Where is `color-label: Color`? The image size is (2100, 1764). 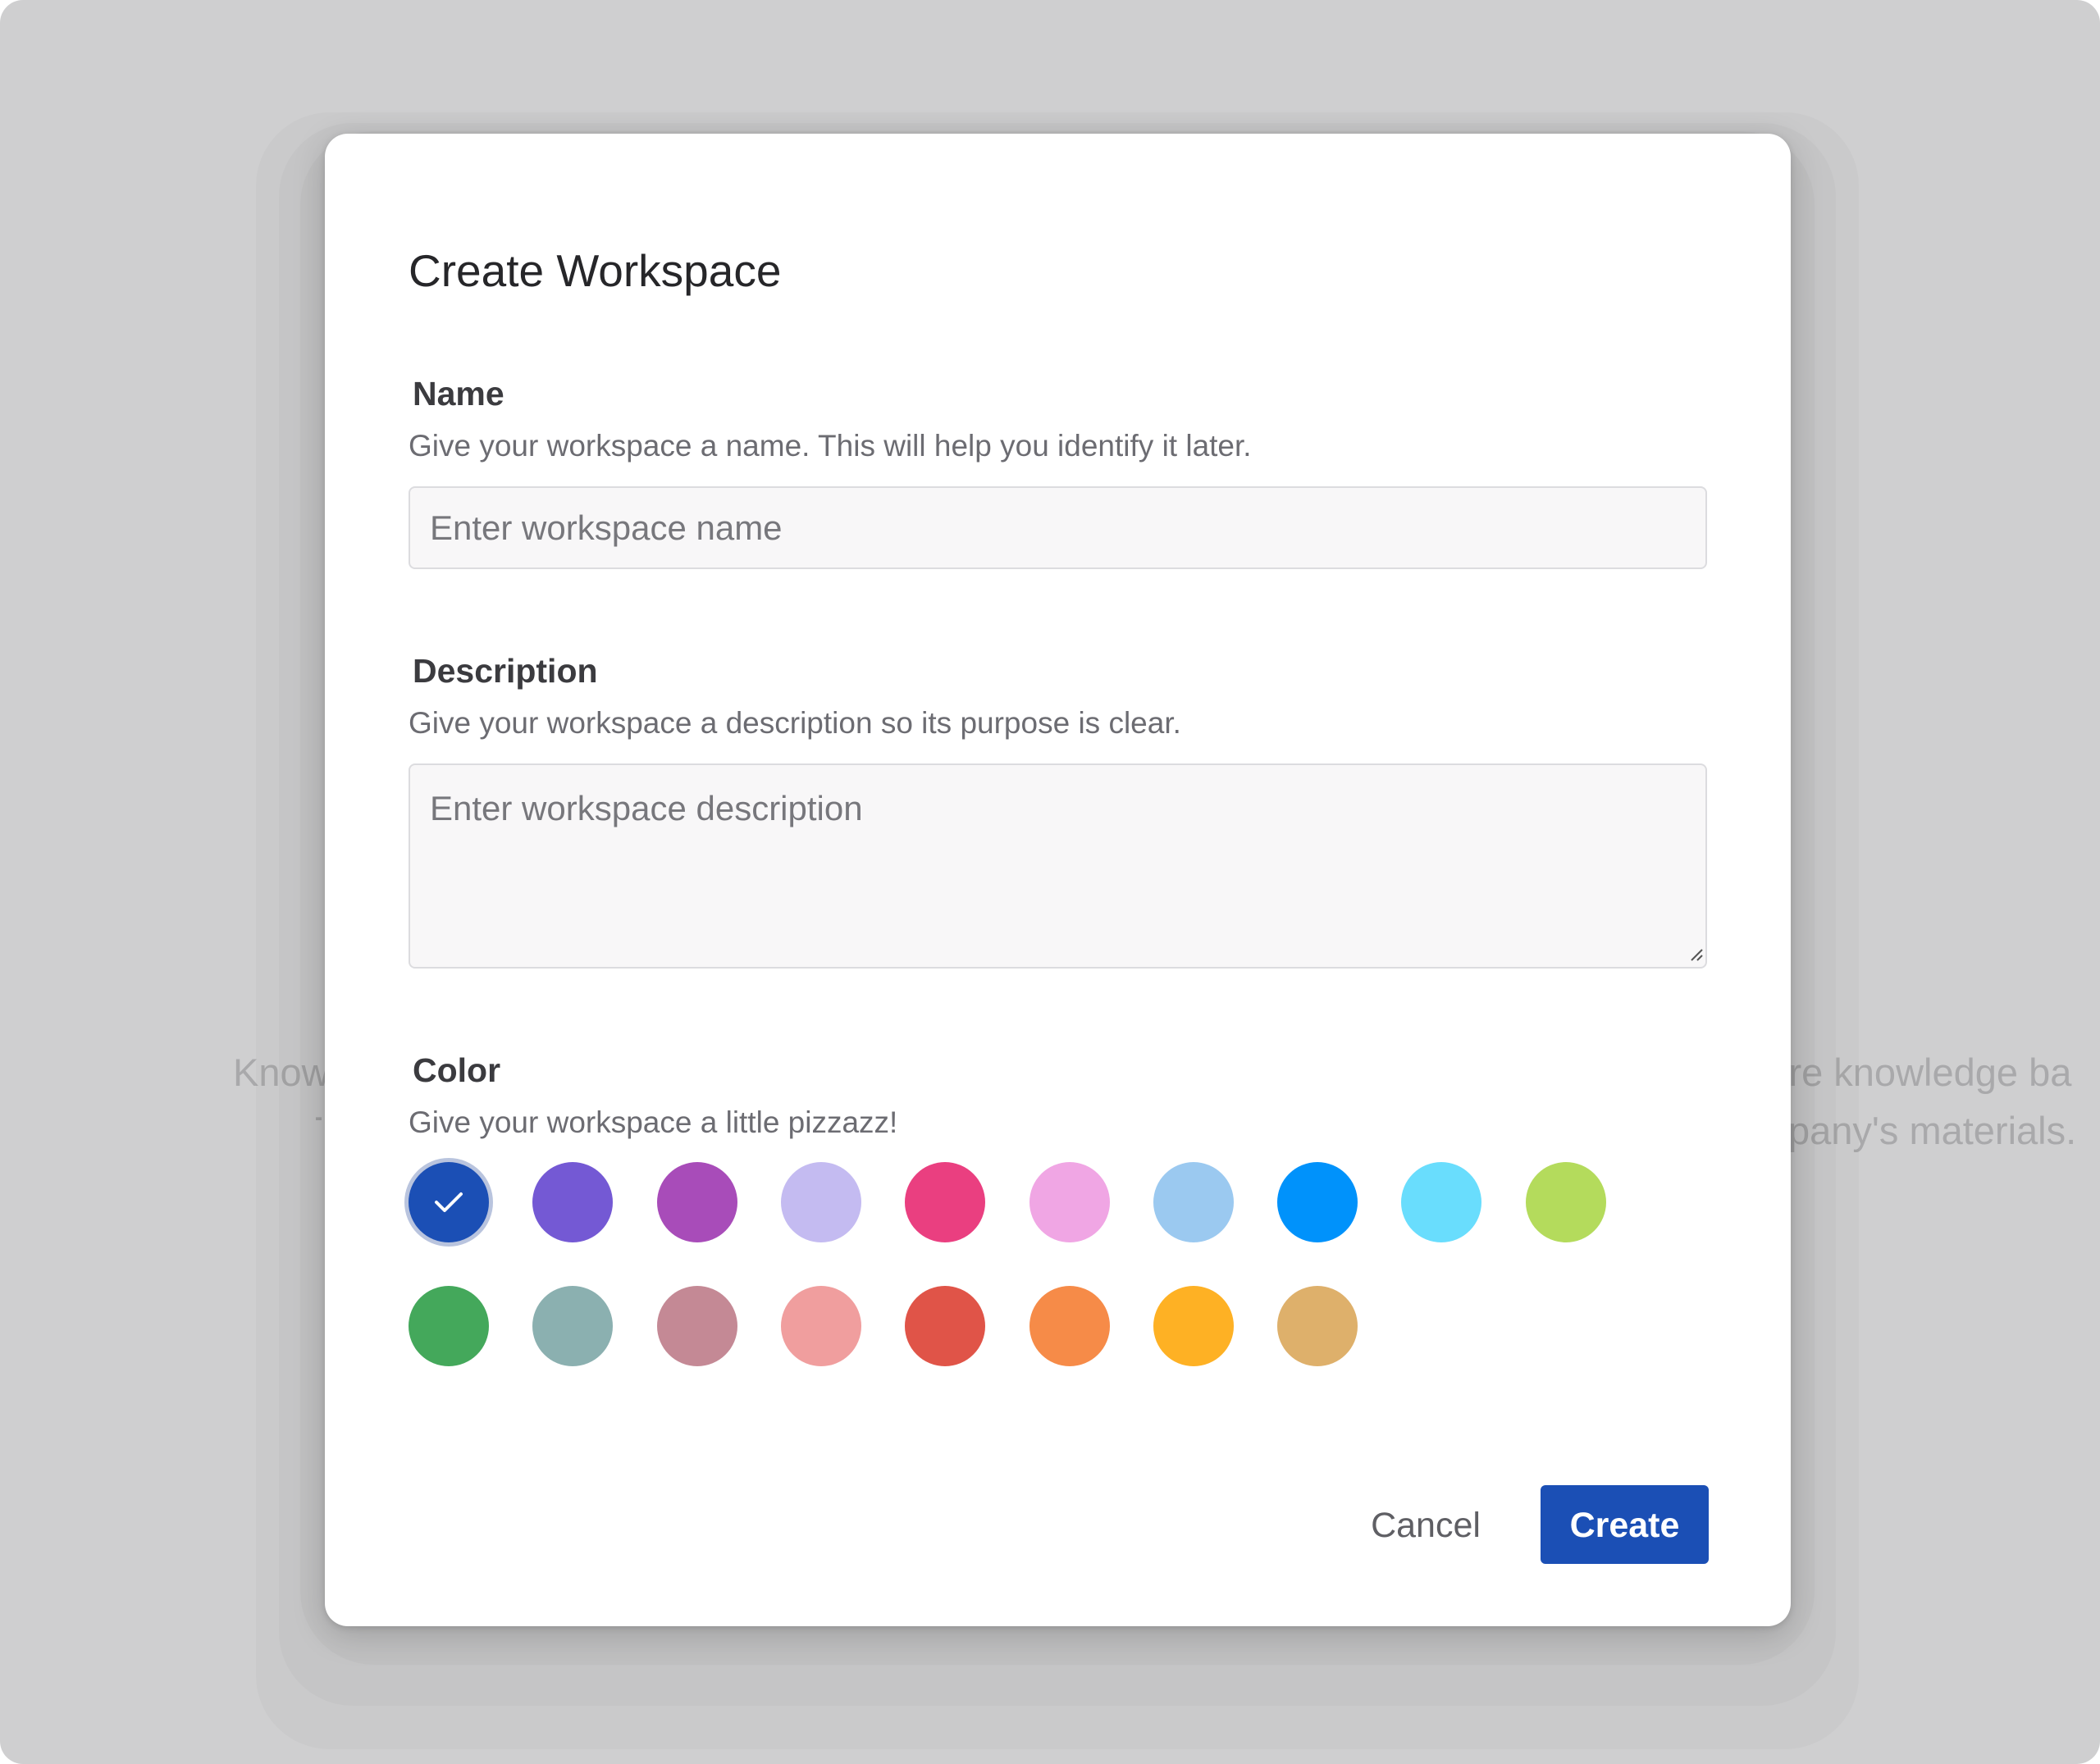
color-label: Color is located at coordinates (457, 1070).